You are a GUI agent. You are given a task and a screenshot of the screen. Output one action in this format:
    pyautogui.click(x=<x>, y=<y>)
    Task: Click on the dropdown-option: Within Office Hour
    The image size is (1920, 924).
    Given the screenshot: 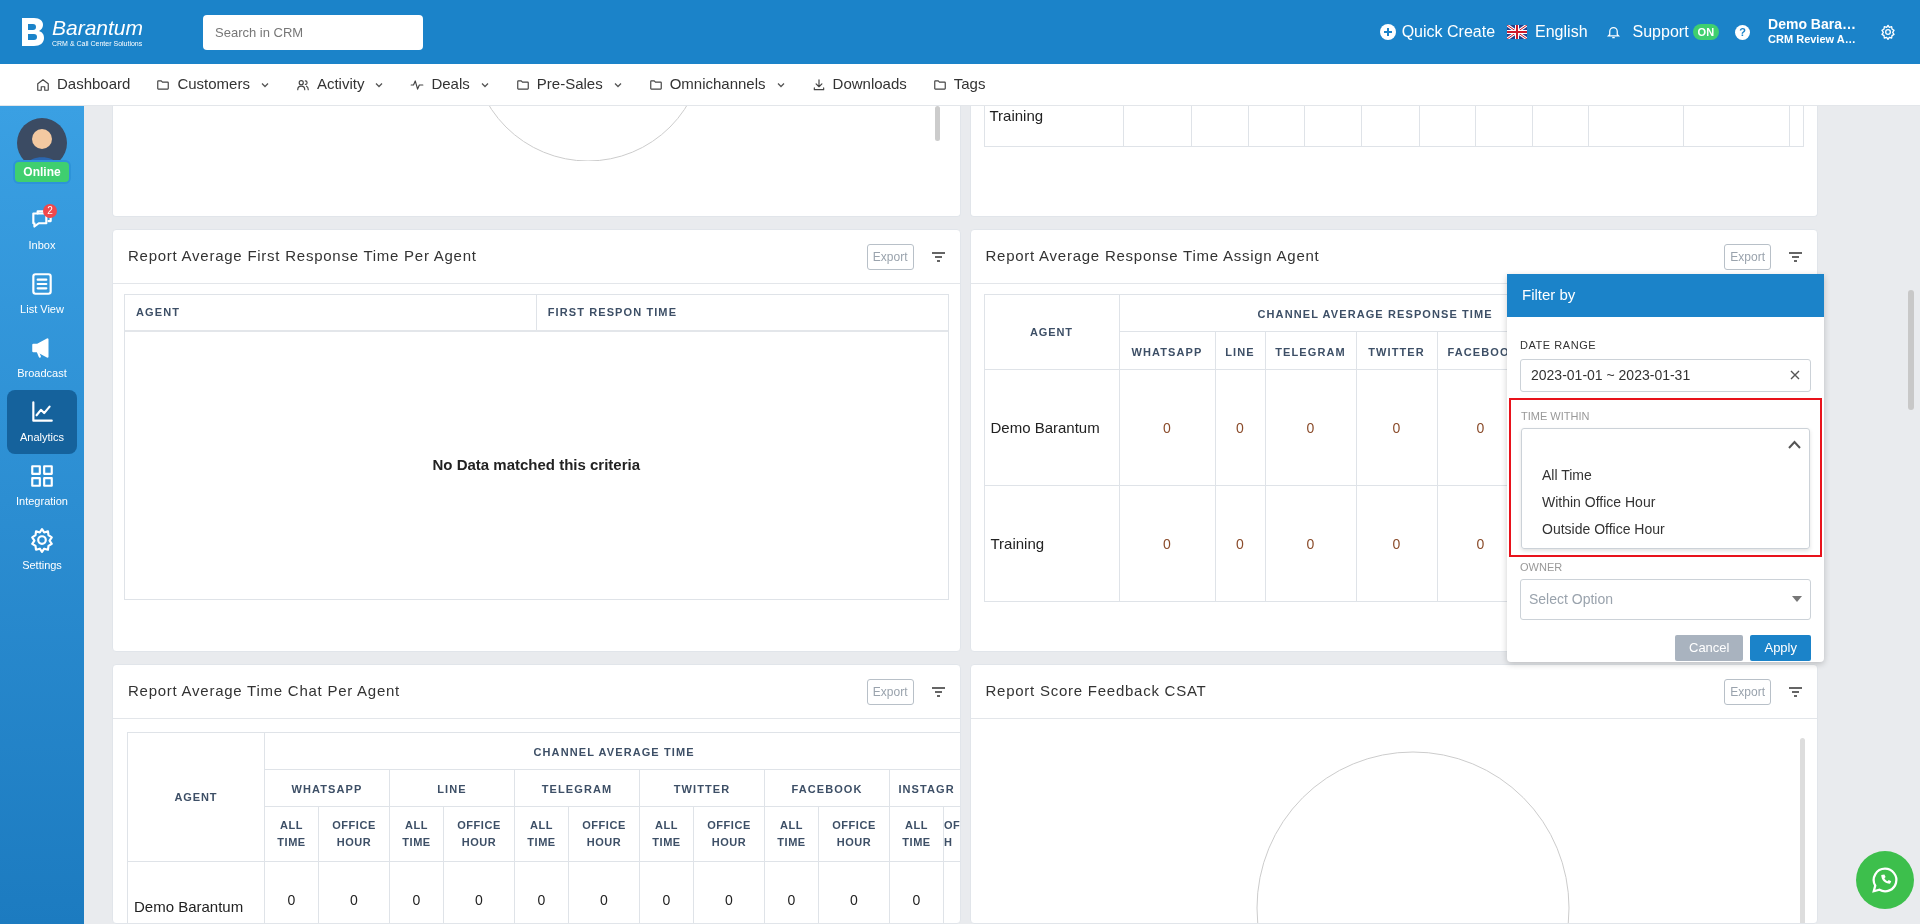 What is the action you would take?
    pyautogui.click(x=1665, y=502)
    